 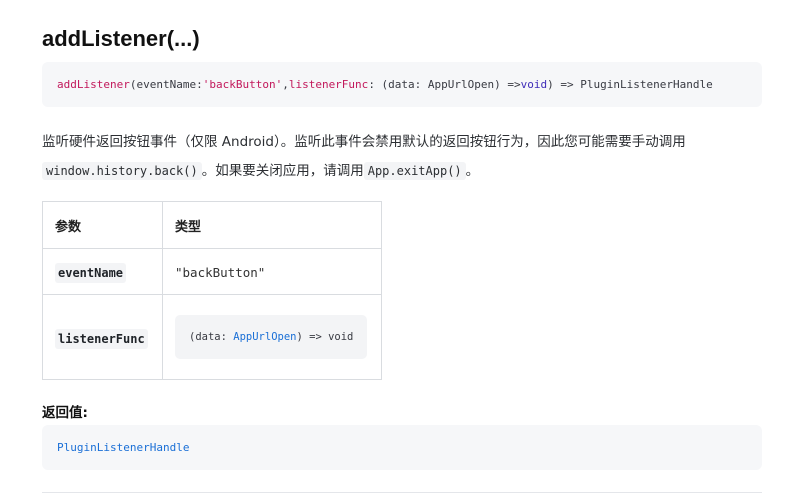 I want to click on type-value-backbutton: "backButton", so click(x=220, y=272).